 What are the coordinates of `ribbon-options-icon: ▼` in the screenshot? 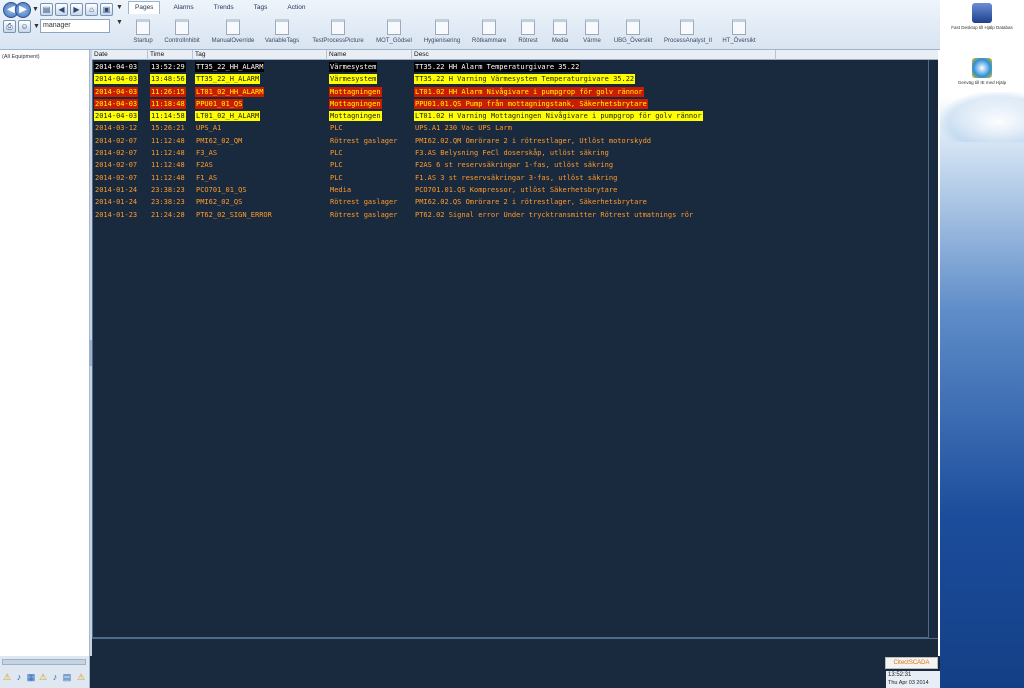 It's located at (119, 22).